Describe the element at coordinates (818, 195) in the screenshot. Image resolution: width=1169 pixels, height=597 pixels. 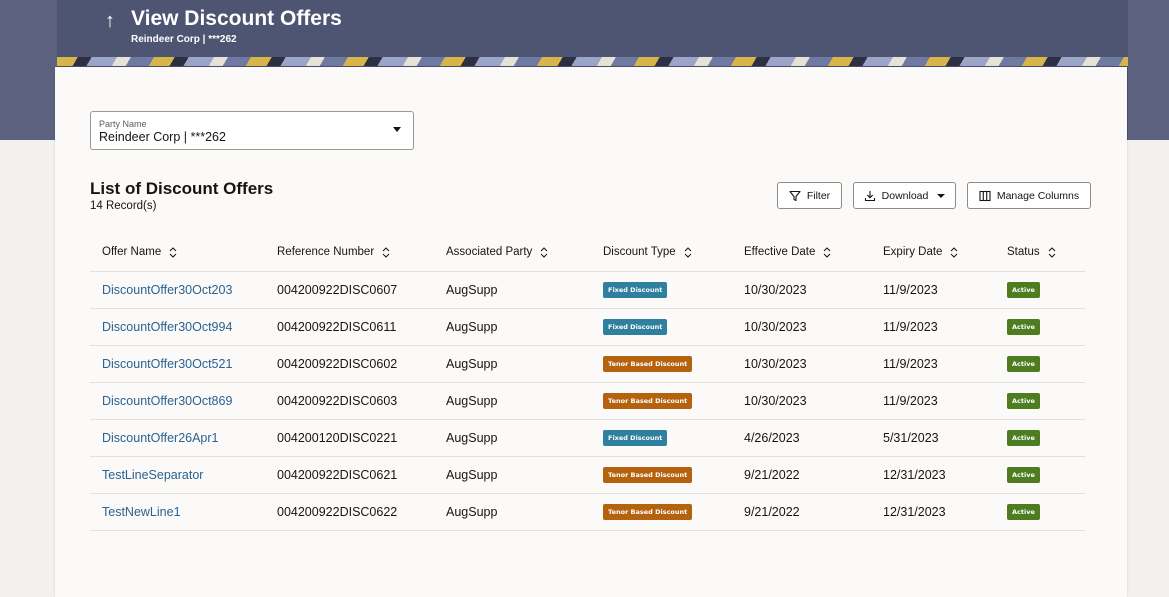
I see `filter-label: Filter` at that location.